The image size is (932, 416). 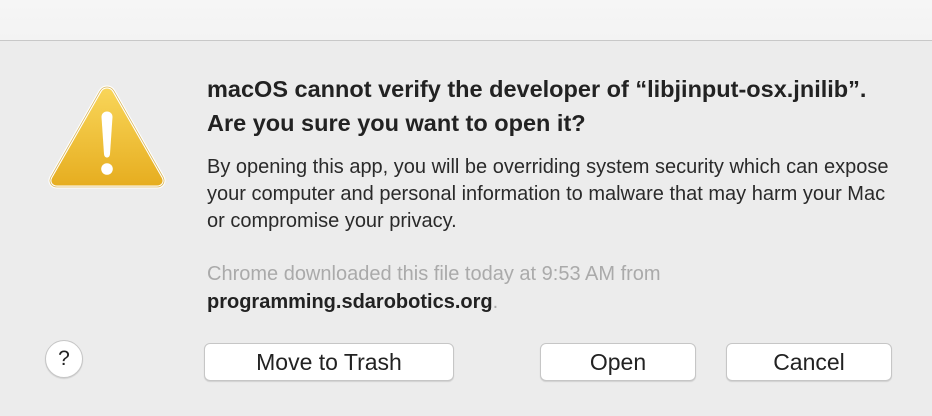 I want to click on download-source-period: ., so click(x=495, y=302).